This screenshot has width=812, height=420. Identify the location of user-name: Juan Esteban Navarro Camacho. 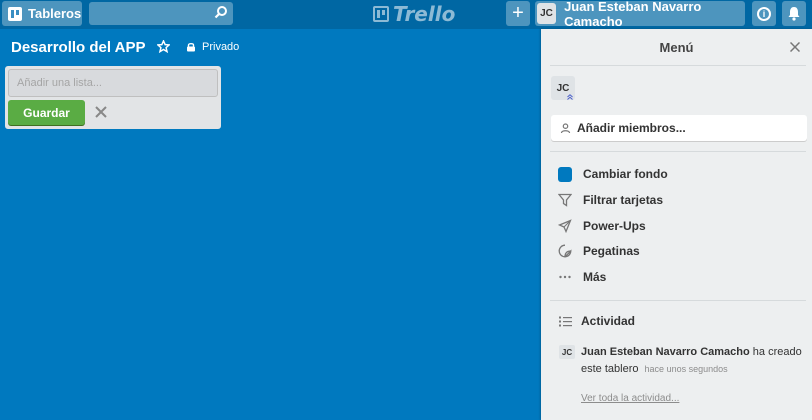
(633, 14).